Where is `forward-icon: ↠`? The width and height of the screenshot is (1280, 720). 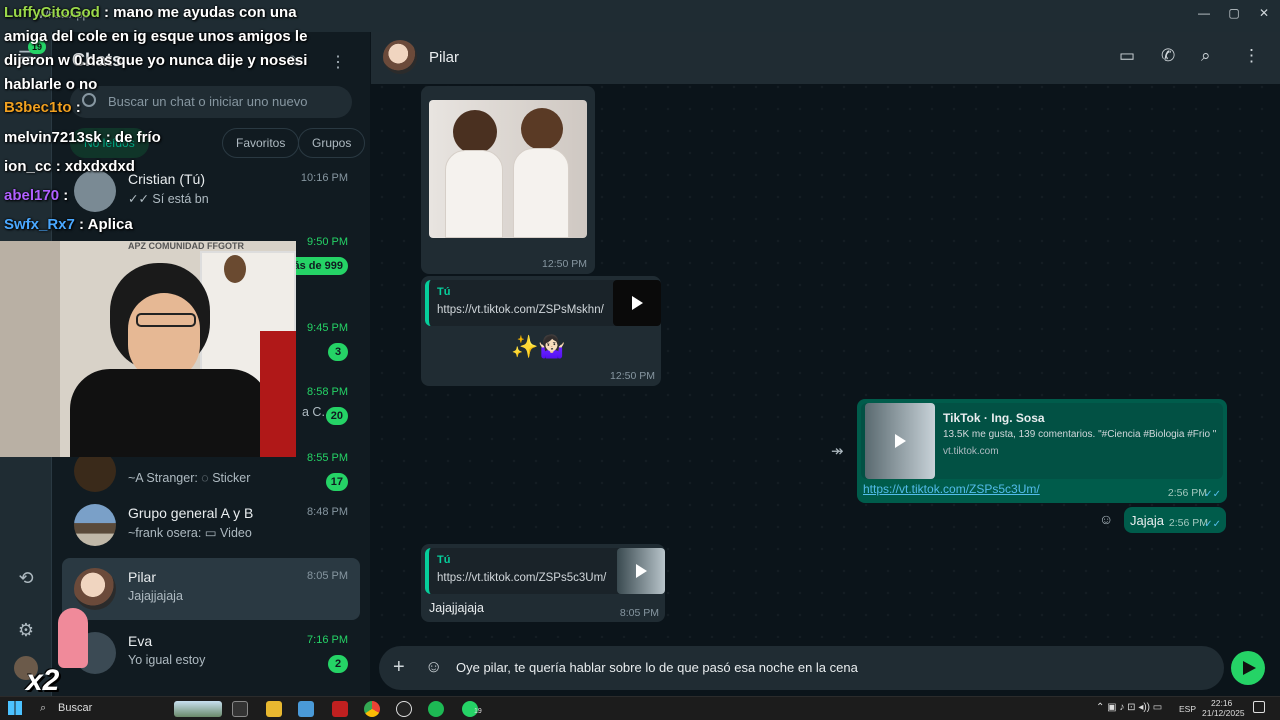 forward-icon: ↠ is located at coordinates (837, 451).